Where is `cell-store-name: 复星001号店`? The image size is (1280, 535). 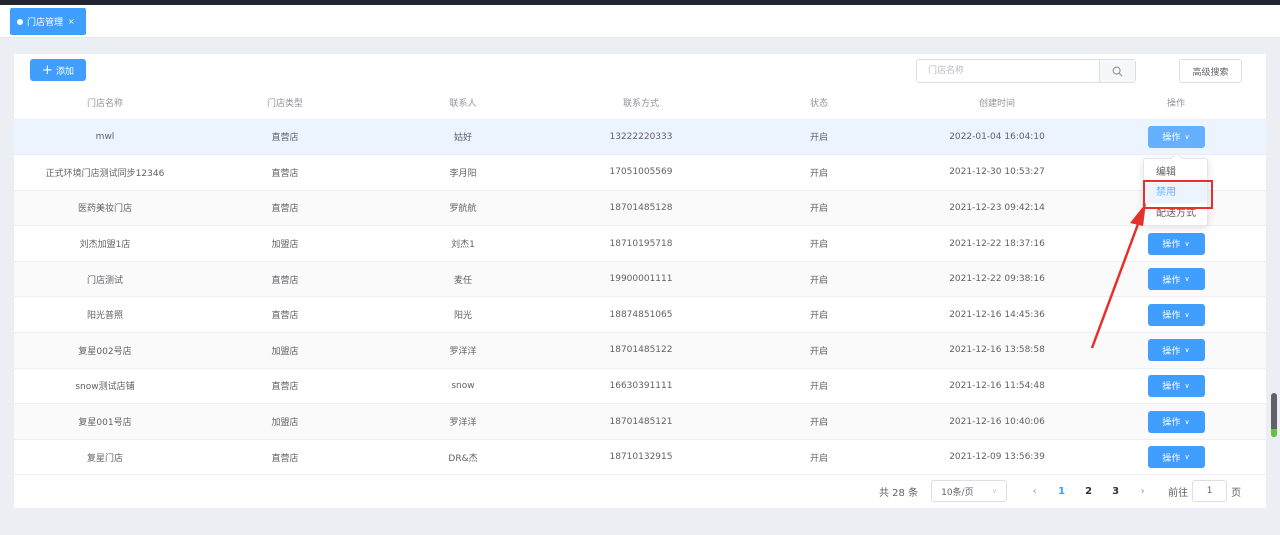
cell-store-name: 复星001号店 is located at coordinates (105, 421).